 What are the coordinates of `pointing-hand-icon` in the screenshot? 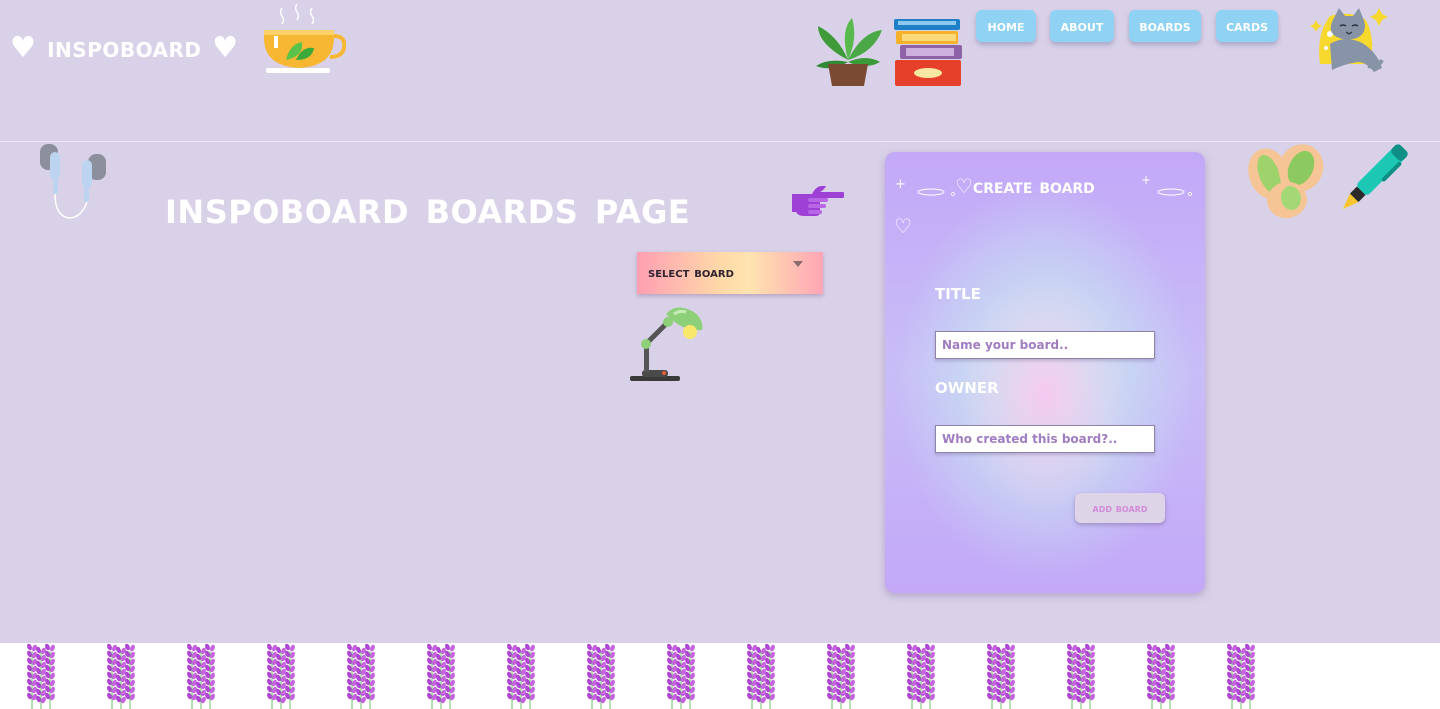 It's located at (818, 201).